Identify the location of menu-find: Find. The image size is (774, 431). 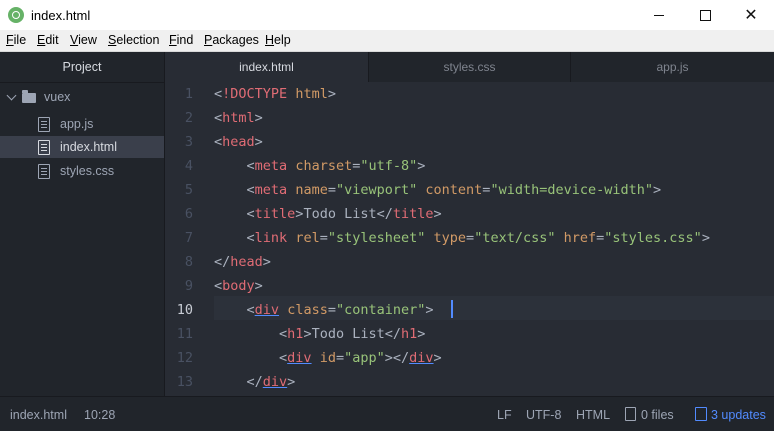
(181, 40).